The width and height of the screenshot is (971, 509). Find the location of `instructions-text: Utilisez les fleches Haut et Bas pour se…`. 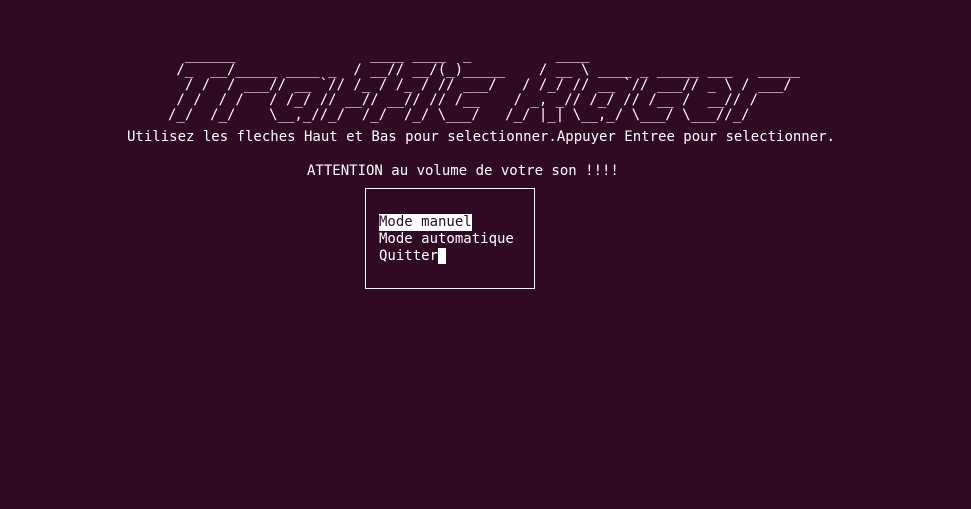

instructions-text: Utilisez les fleches Haut et Bas pour se… is located at coordinates (481, 137).